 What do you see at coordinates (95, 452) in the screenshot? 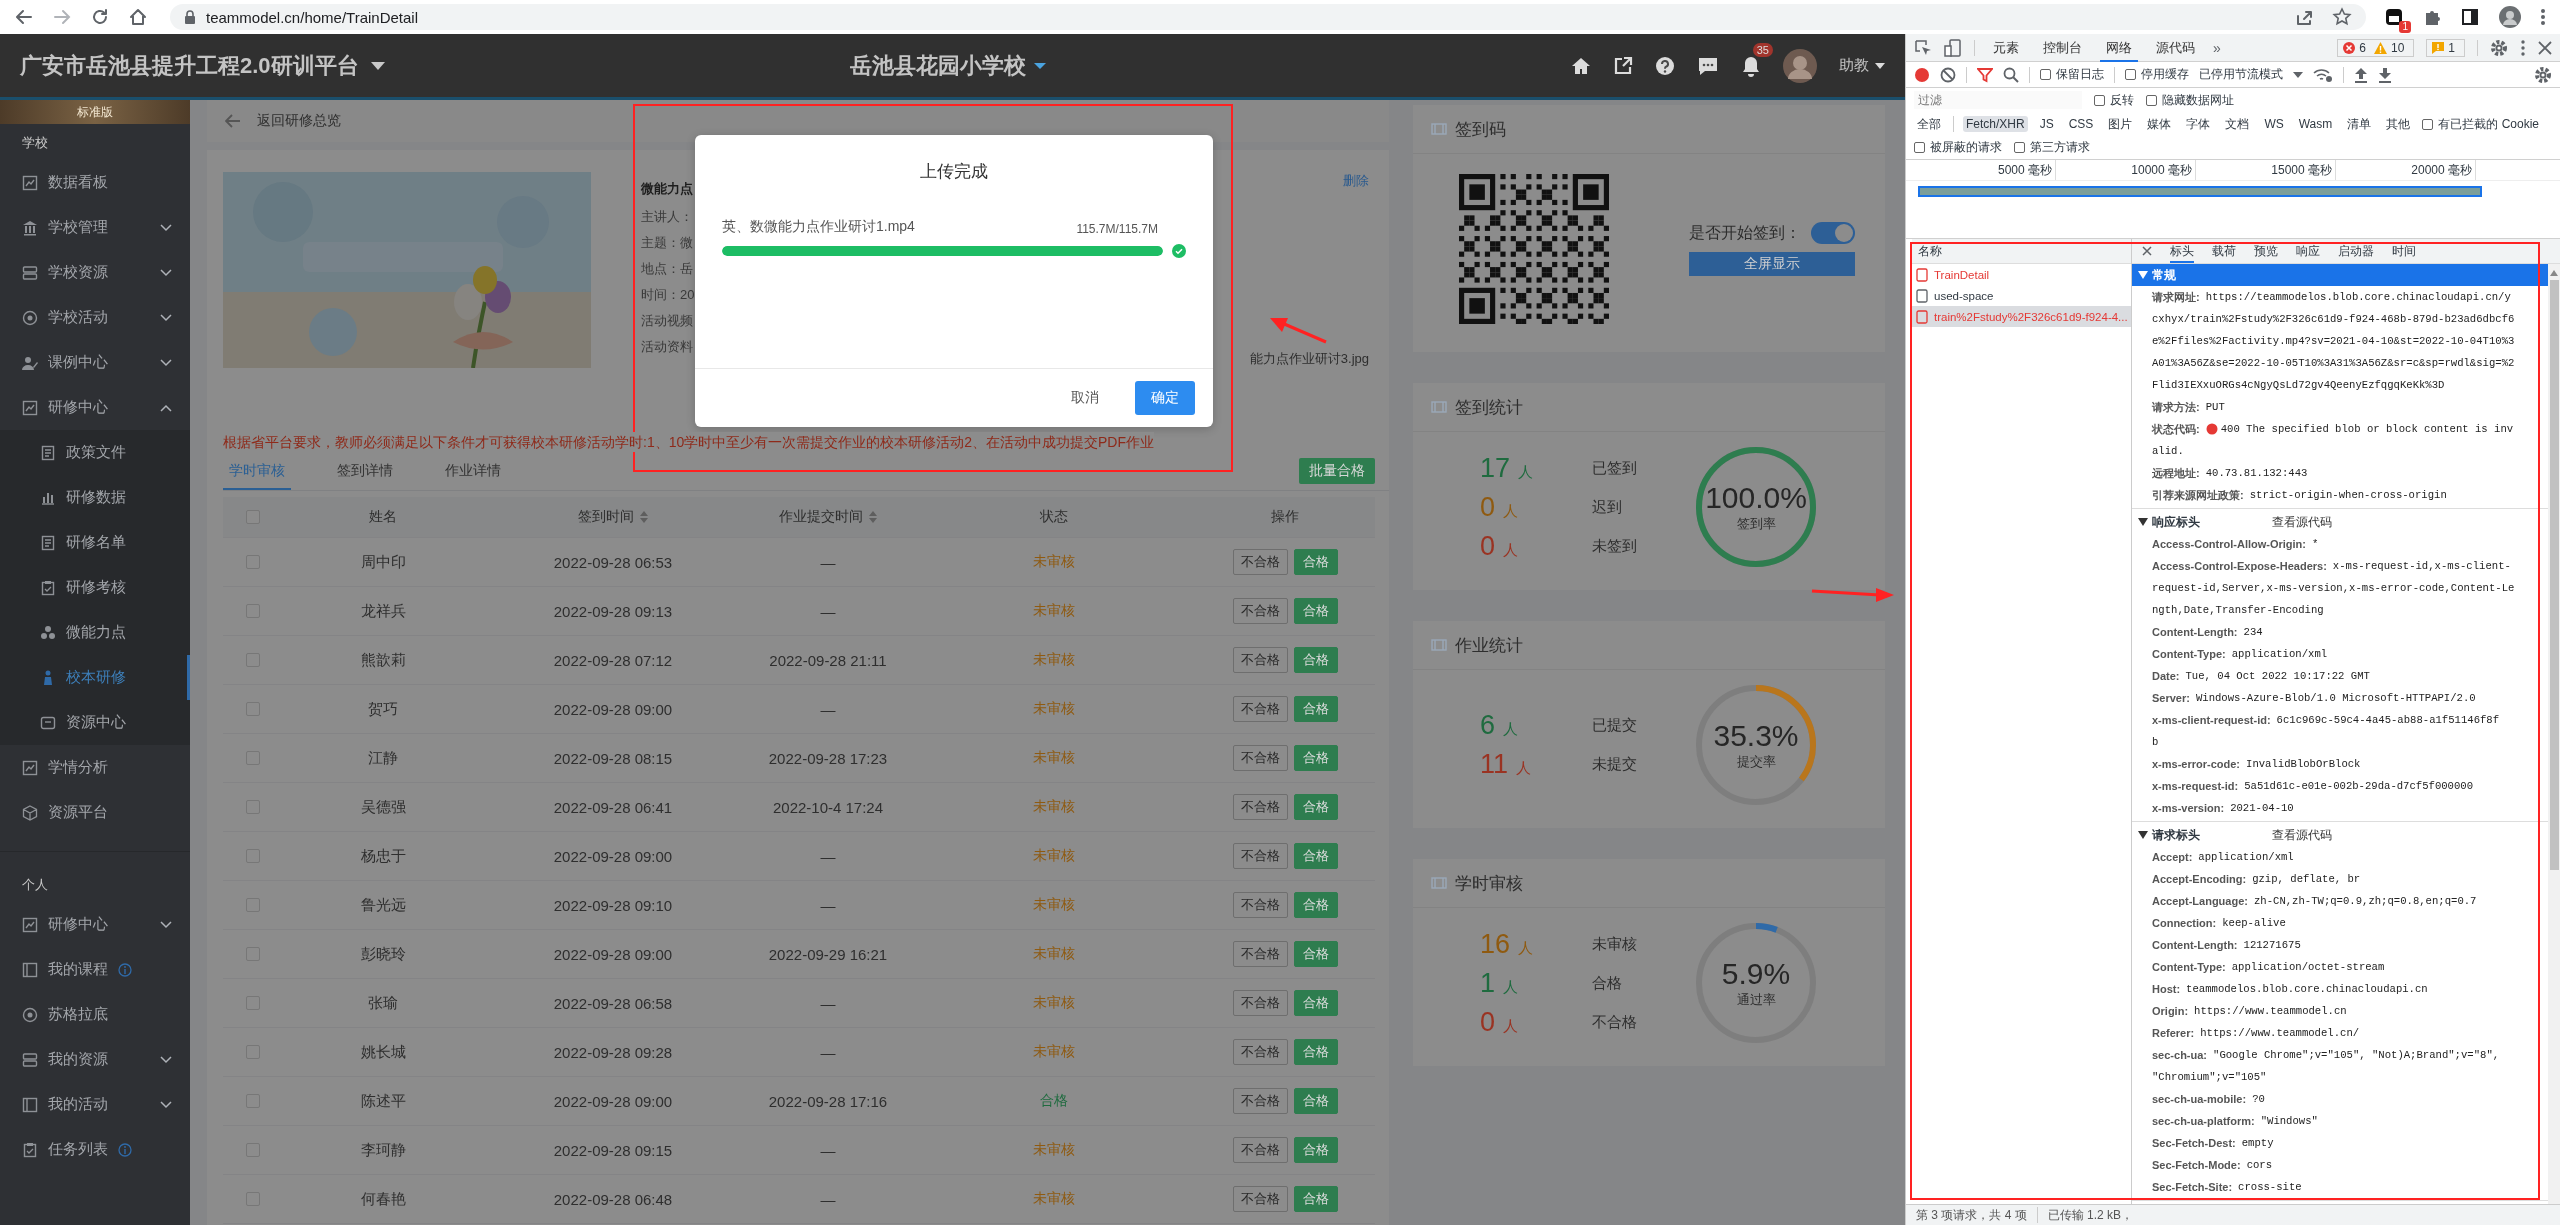
I see `sidebar-item: 政策文件` at bounding box center [95, 452].